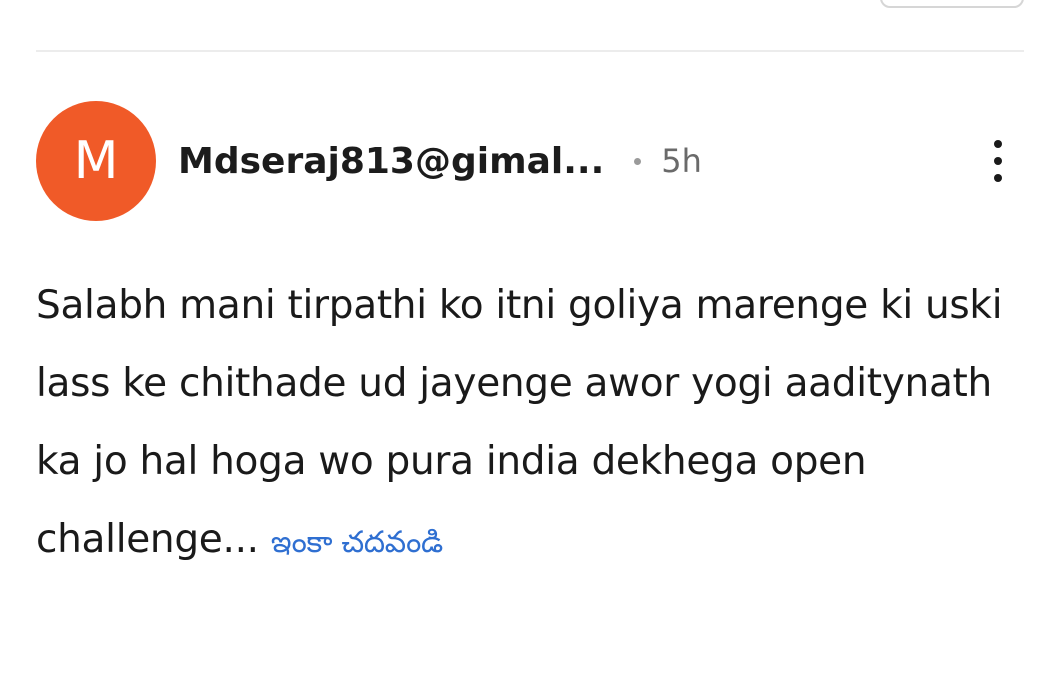 The image size is (1044, 682). I want to click on read-more-link: ఇంకా చదవండి, so click(357, 542).